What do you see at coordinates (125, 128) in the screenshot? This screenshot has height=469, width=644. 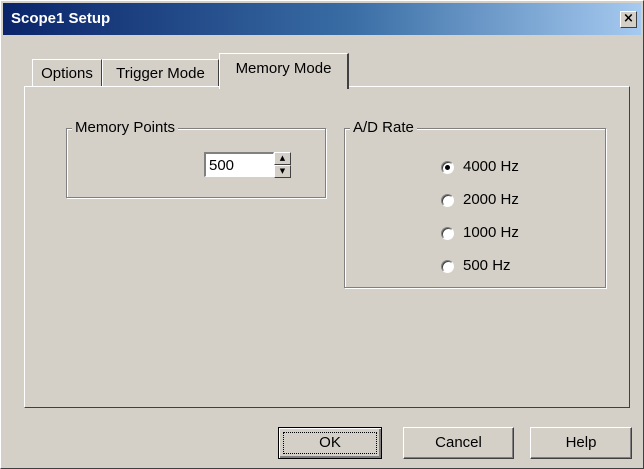 I see `memory-points-label: Memory Points` at bounding box center [125, 128].